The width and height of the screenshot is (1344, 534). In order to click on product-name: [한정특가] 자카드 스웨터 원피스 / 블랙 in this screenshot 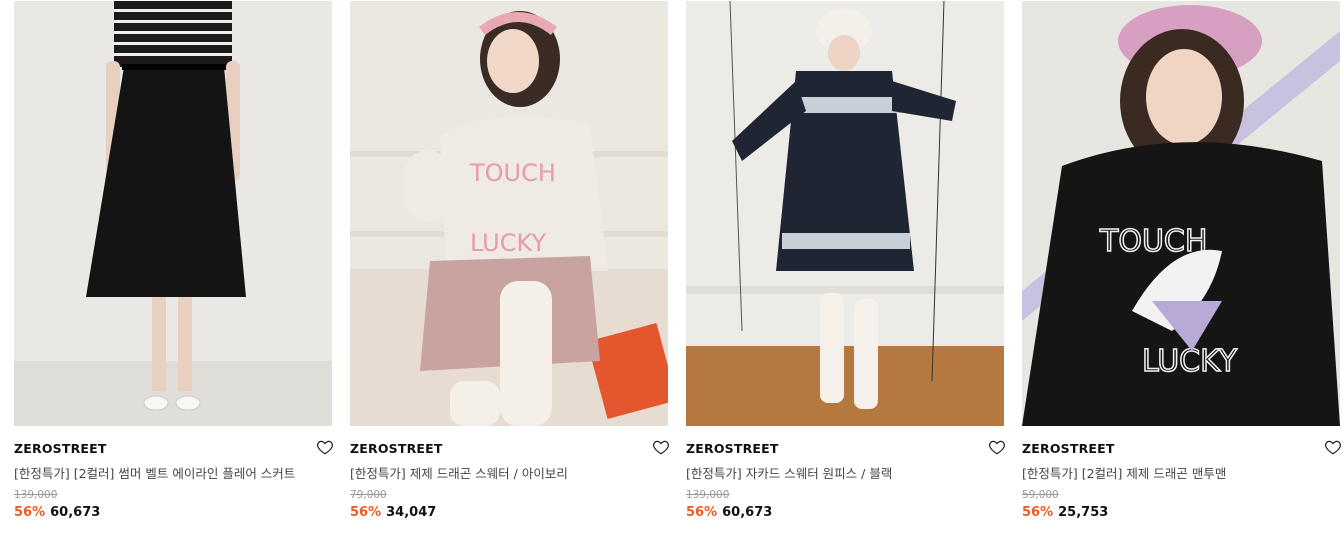, I will do `click(836, 472)`.